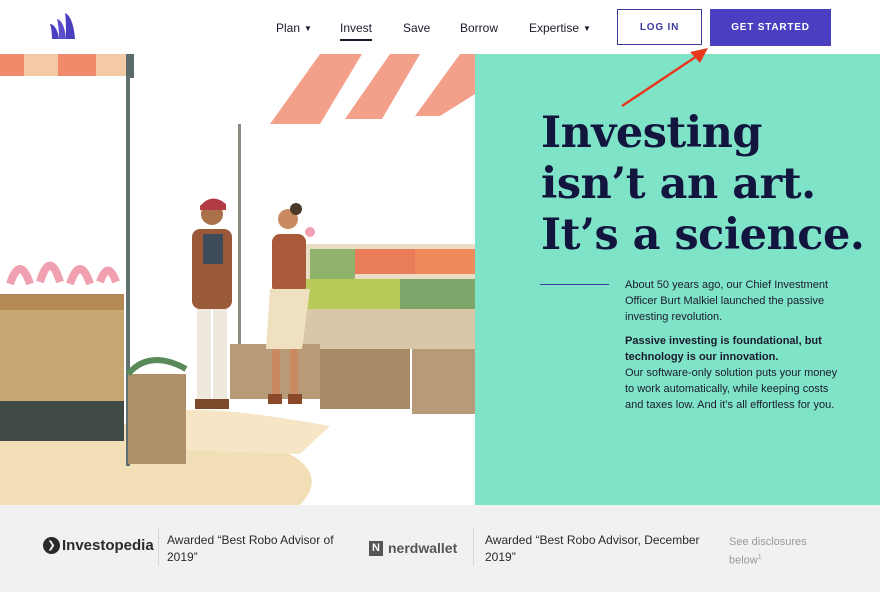  I want to click on nav-borrow: Borrow, so click(479, 28).